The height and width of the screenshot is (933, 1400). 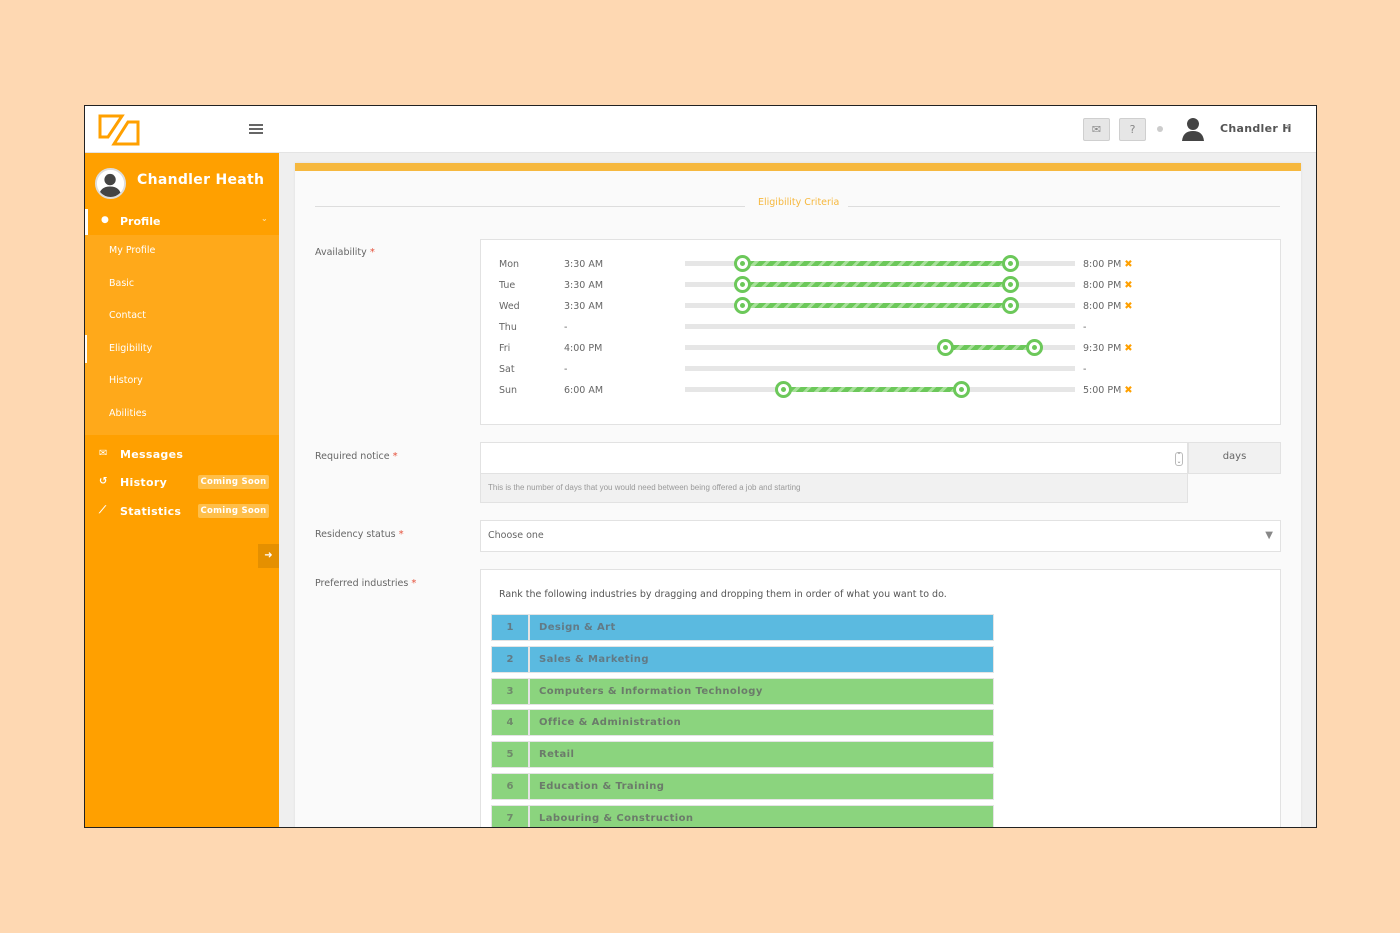 What do you see at coordinates (742, 723) in the screenshot?
I see `industry-item: 4 Office & Administration` at bounding box center [742, 723].